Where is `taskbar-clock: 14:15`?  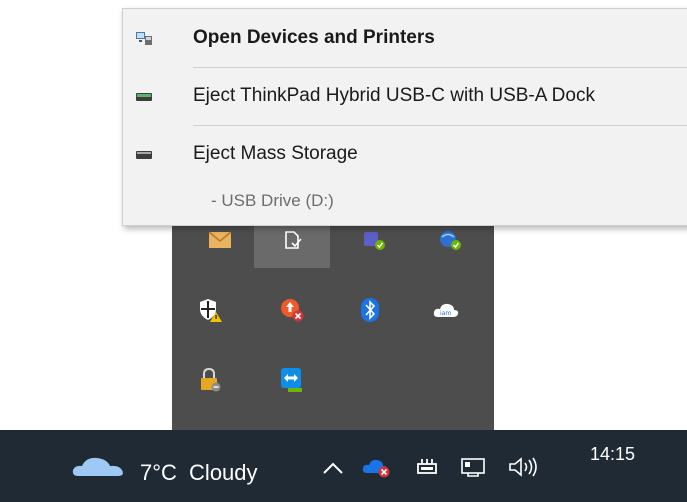
taskbar-clock: 14:15 is located at coordinates (612, 454).